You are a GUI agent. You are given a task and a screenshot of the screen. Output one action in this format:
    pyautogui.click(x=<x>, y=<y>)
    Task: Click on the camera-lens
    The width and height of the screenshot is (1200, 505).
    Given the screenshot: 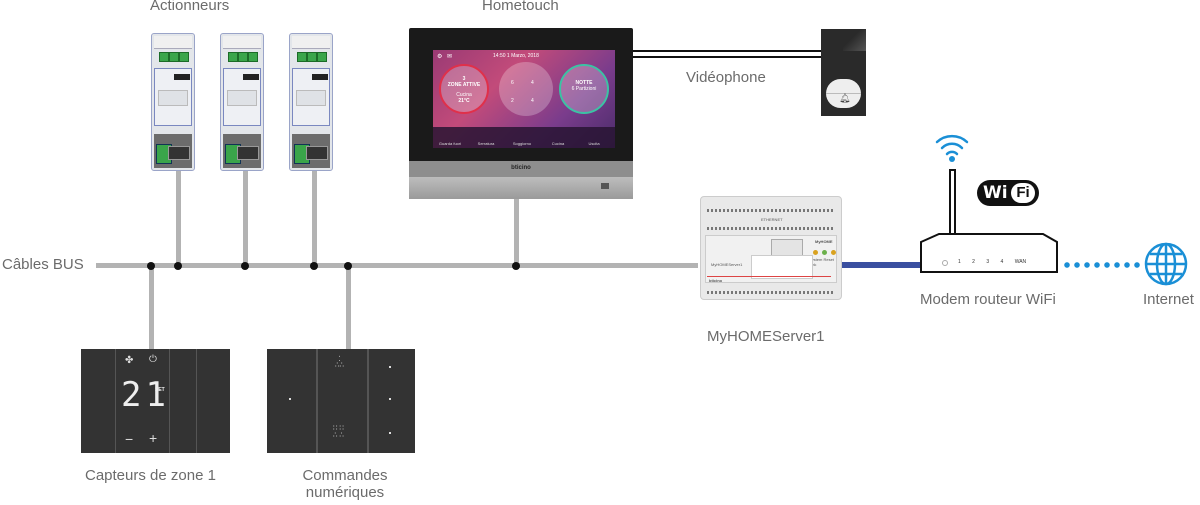 What is the action you would take?
    pyautogui.click(x=854, y=40)
    